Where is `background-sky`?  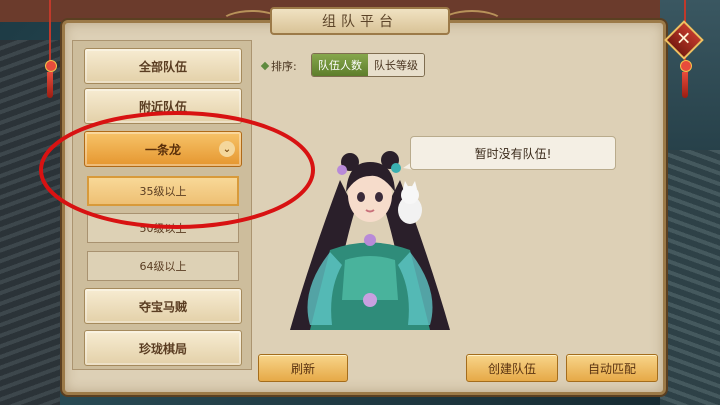
background-sky is located at coordinates (690, 75).